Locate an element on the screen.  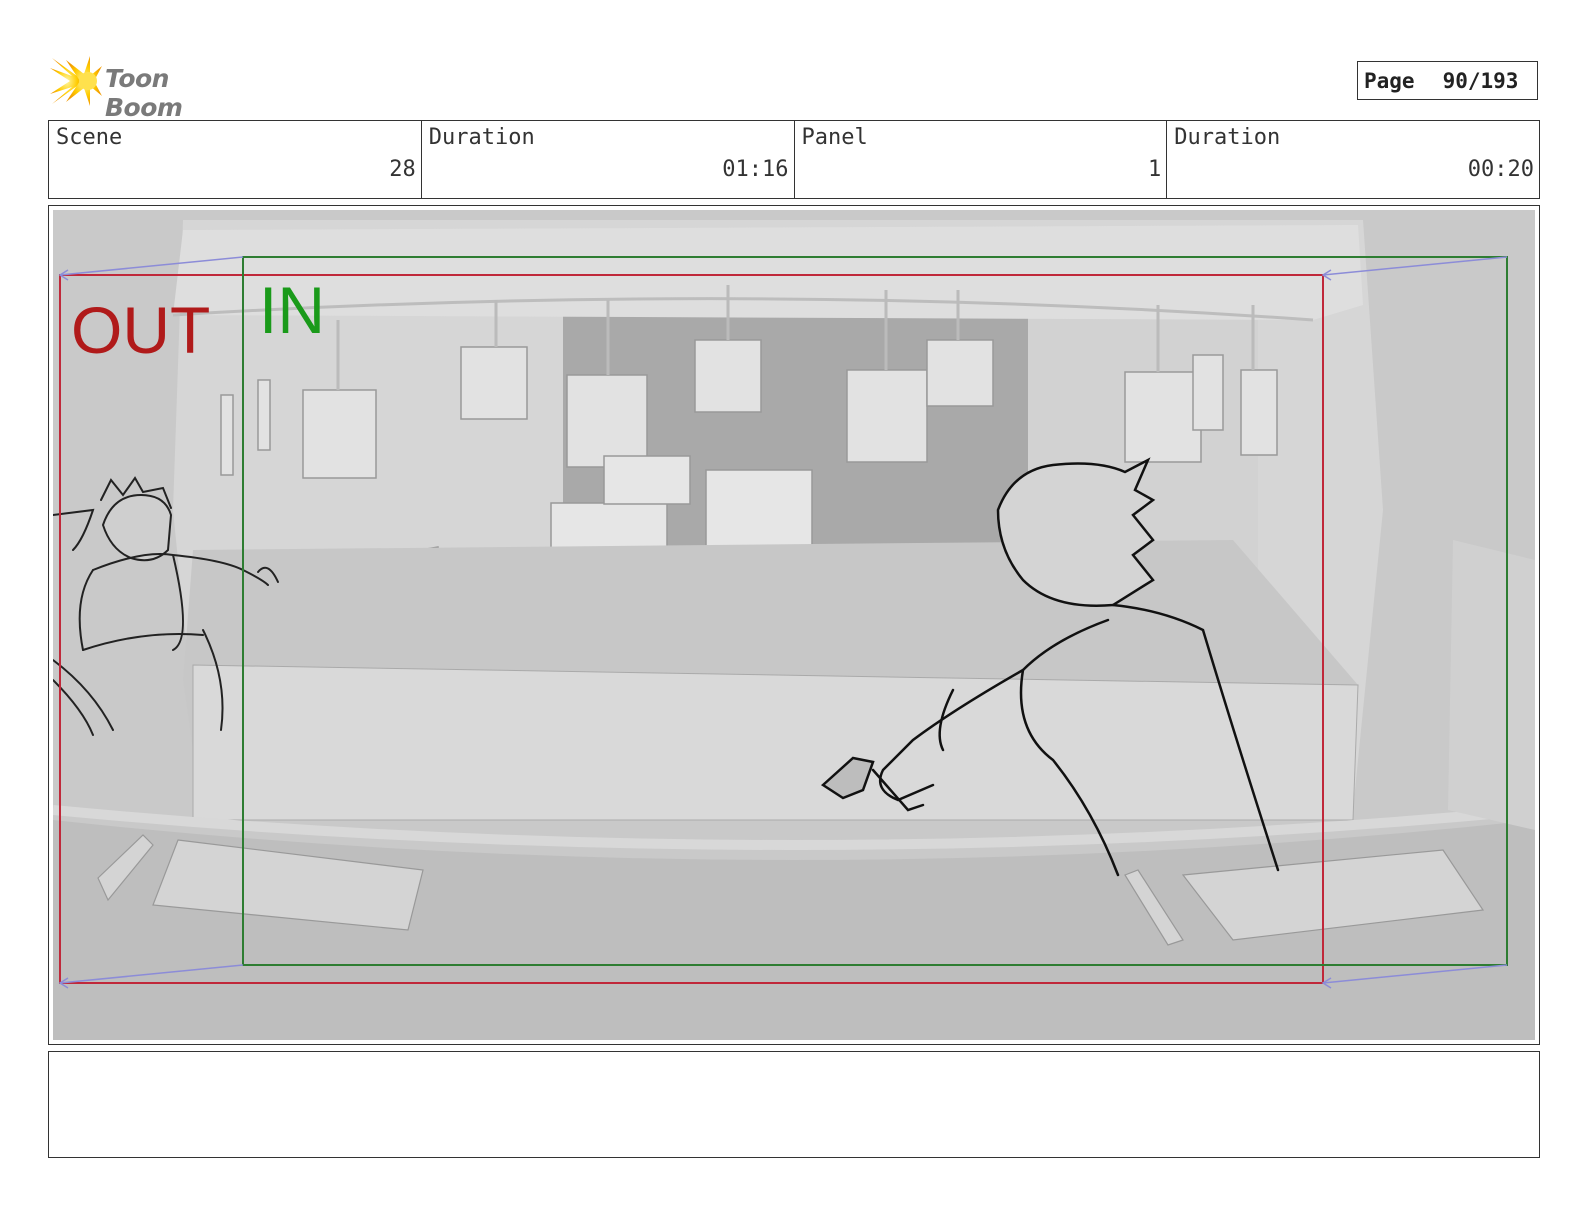
panel-label: Panel is located at coordinates (834, 137).